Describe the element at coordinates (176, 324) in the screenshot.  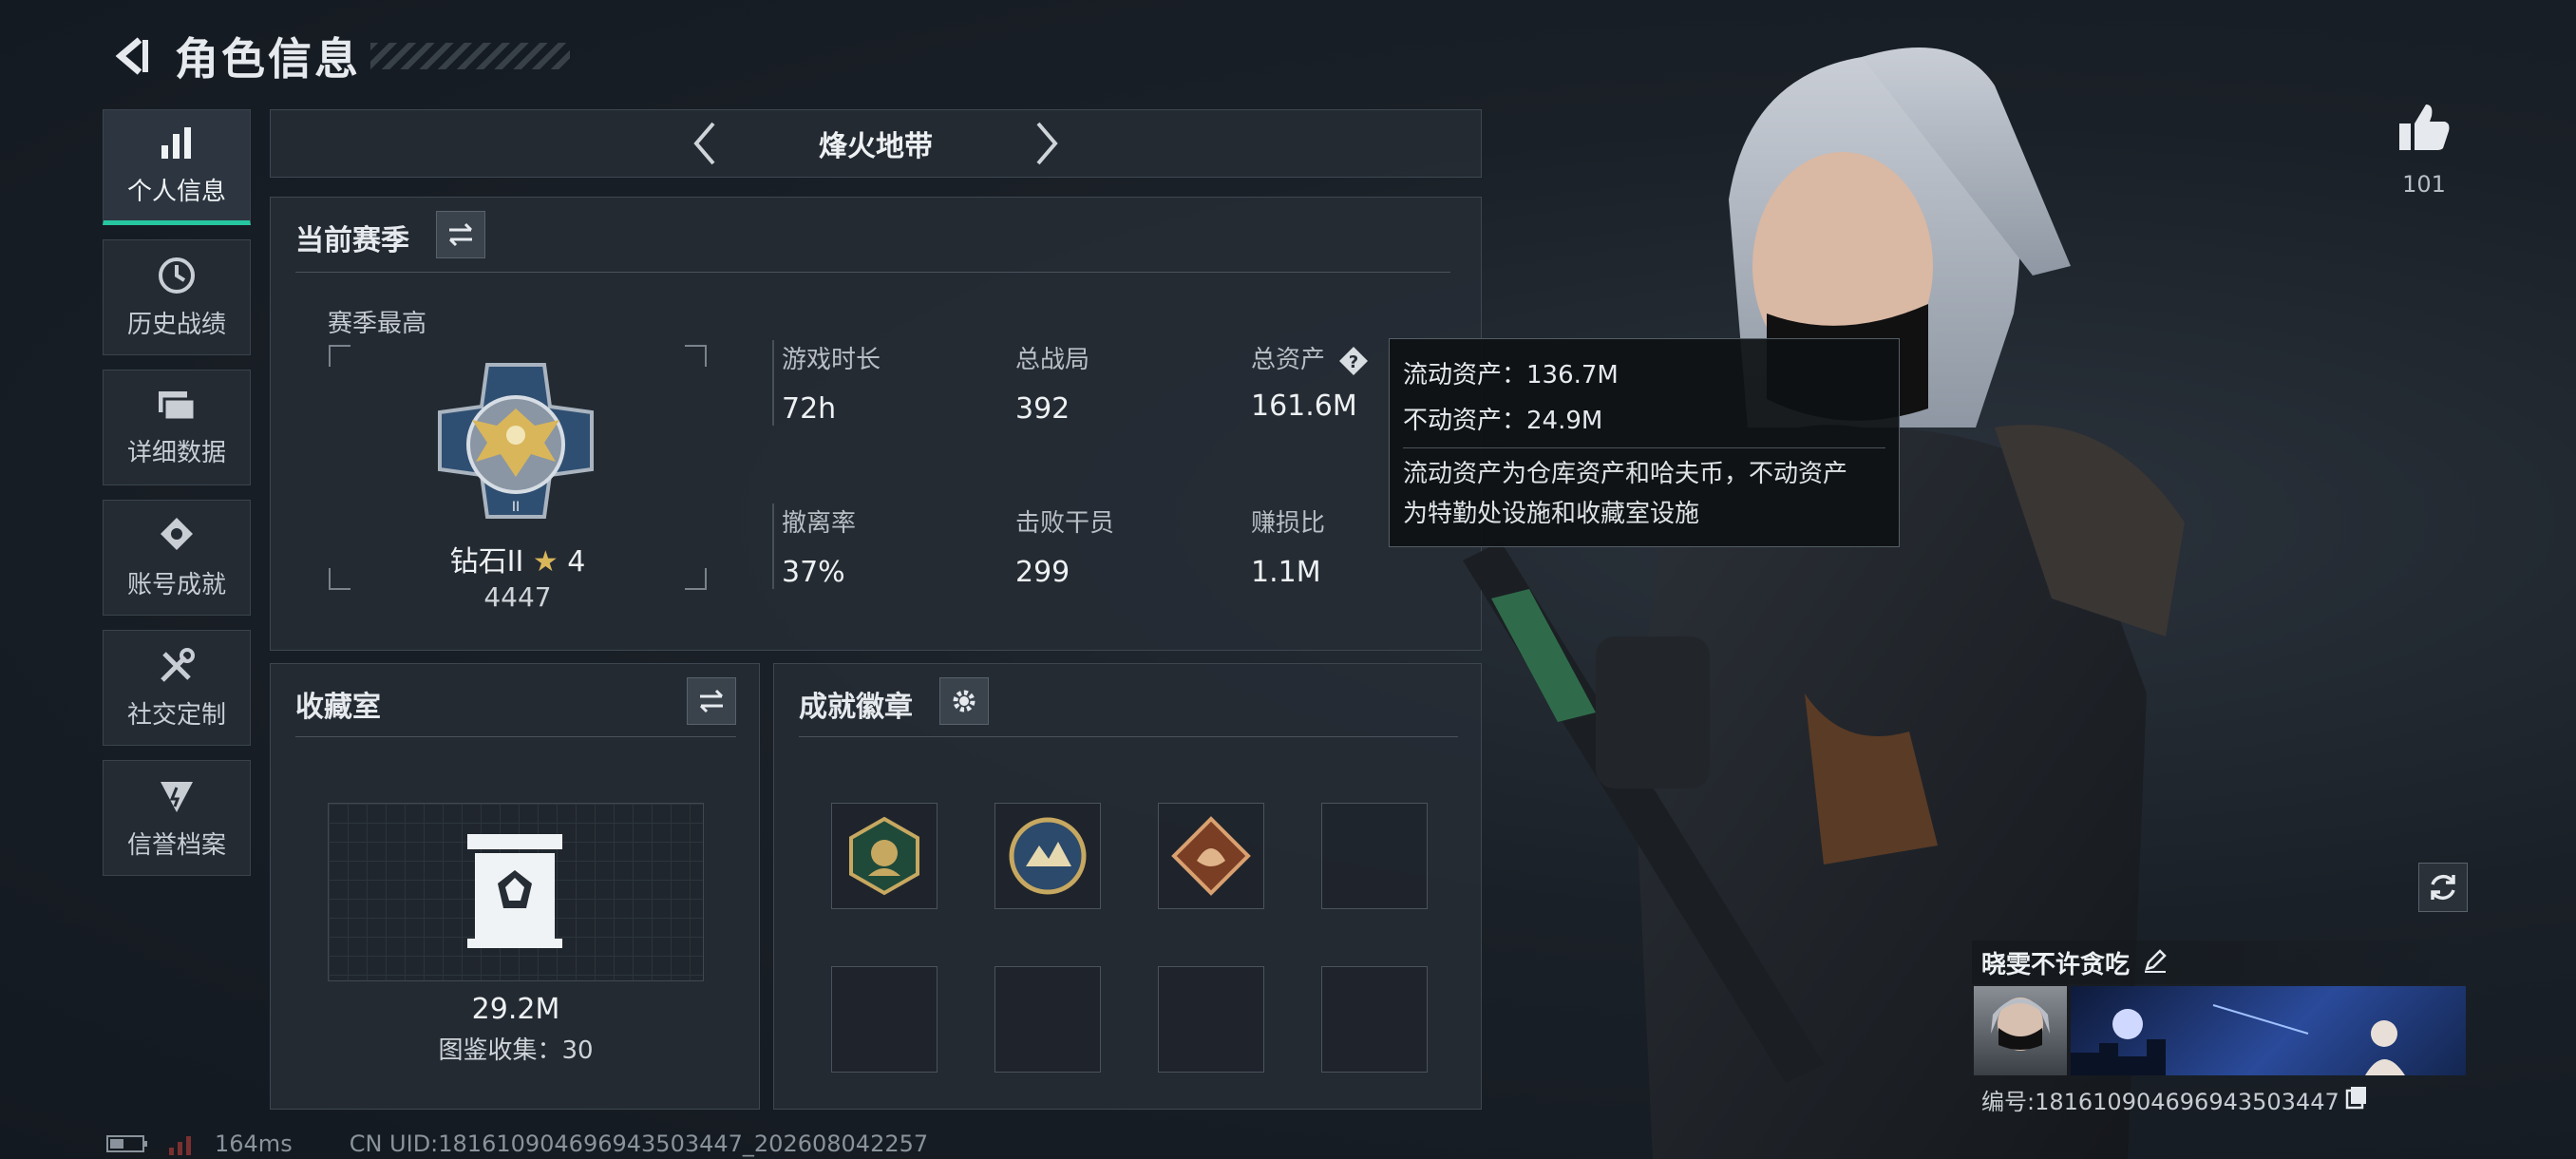
I see `sidebar-item-label: 历史战绩` at that location.